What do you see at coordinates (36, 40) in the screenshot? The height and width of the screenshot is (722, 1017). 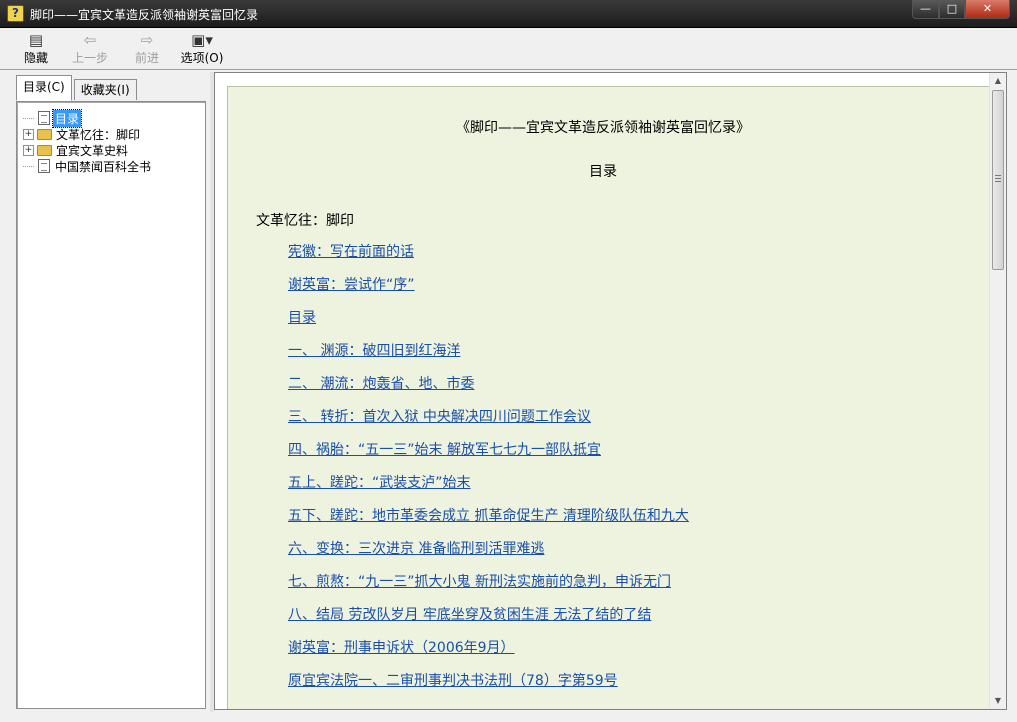 I see `hide-pane-icon: ▤` at bounding box center [36, 40].